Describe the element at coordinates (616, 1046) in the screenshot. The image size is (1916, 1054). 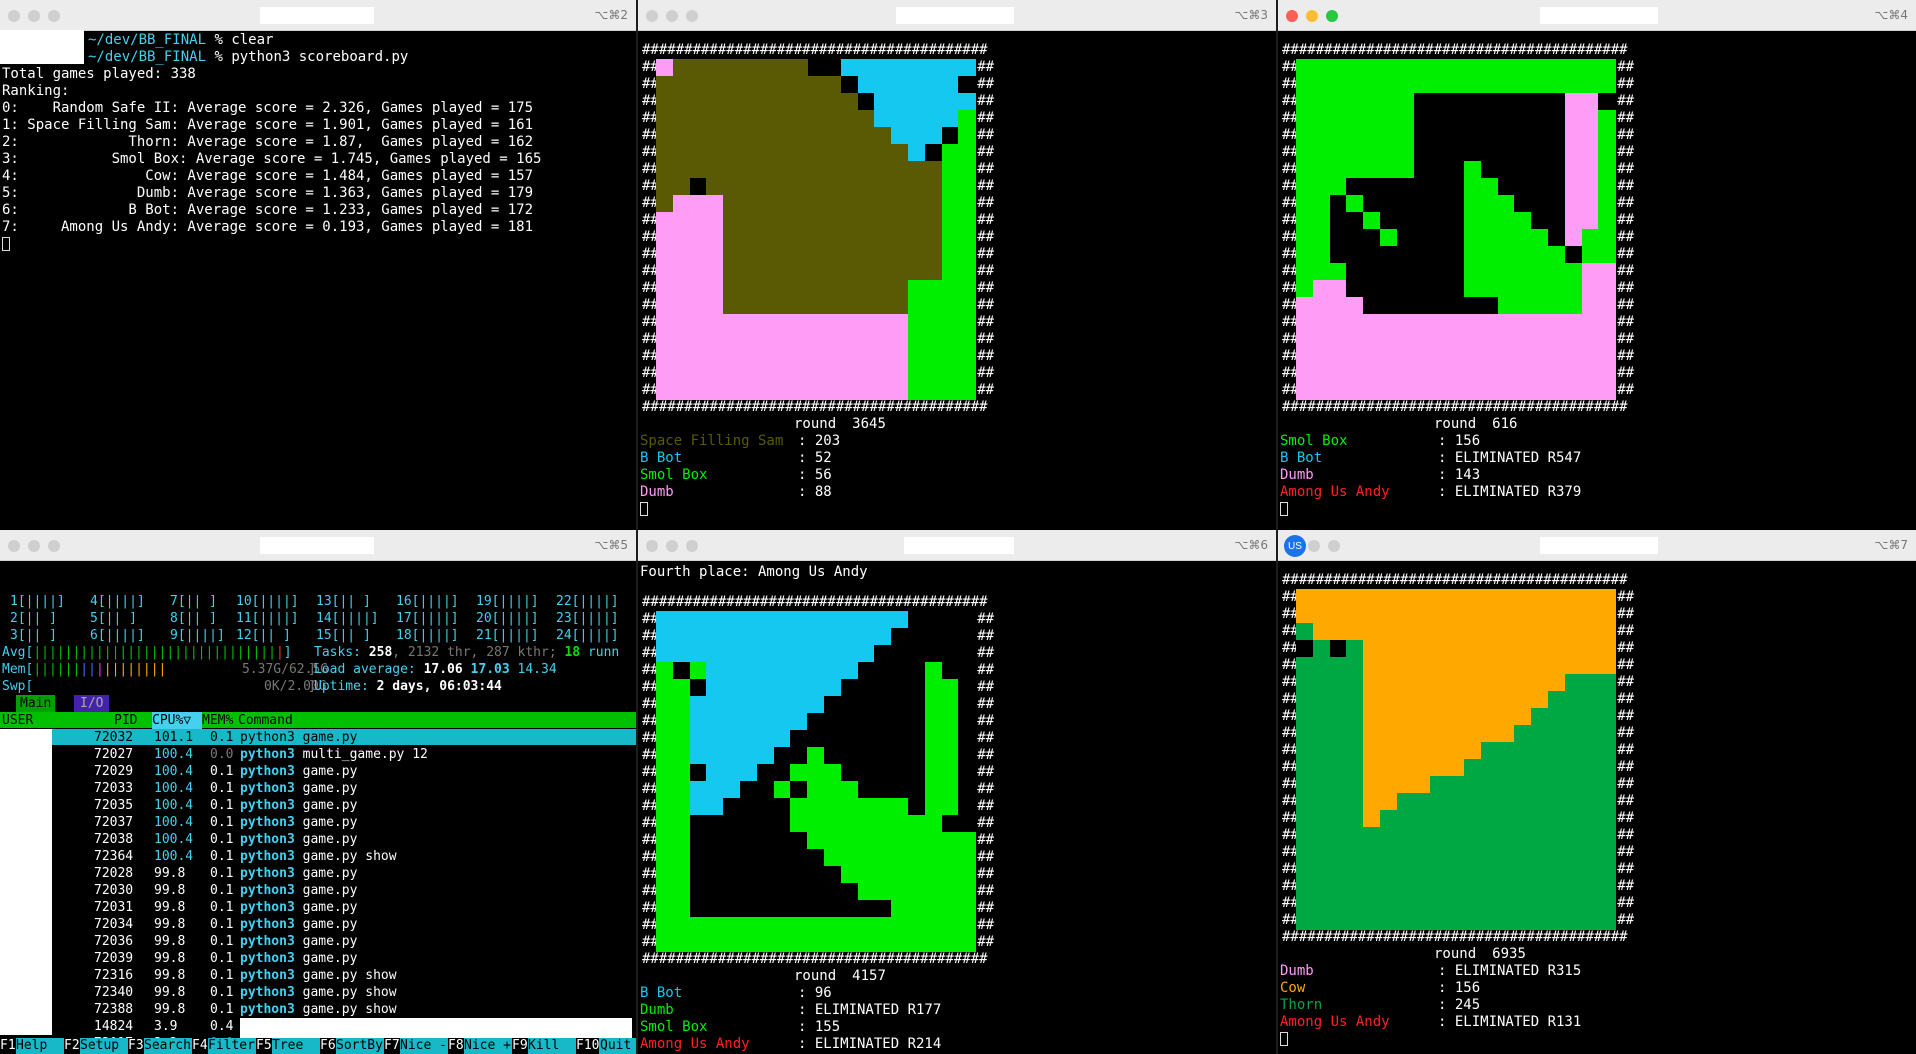
I see `fkey-label: Quit` at that location.